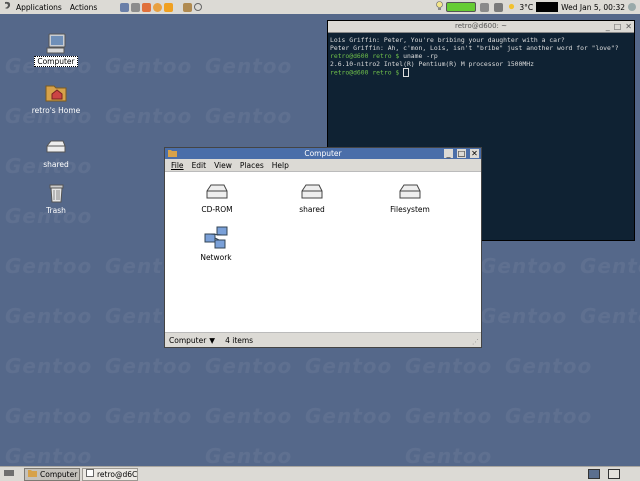 The height and width of the screenshot is (481, 640). I want to click on terminal-icon, so click(90, 474).